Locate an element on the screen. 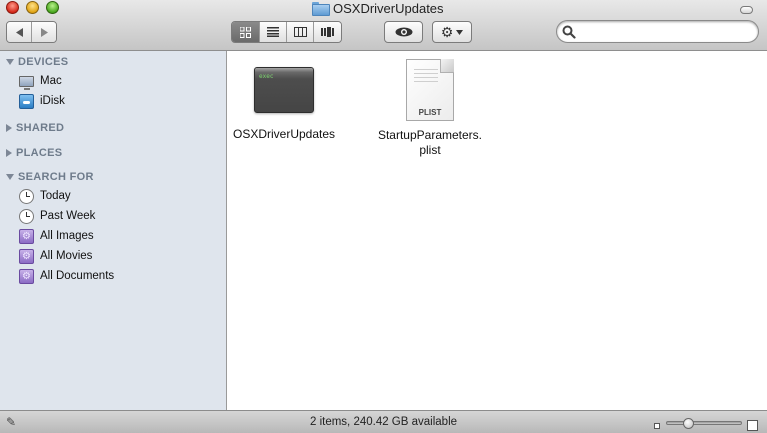 Image resolution: width=767 pixels, height=433 pixels. file-name-line-2: plist is located at coordinates (430, 150).